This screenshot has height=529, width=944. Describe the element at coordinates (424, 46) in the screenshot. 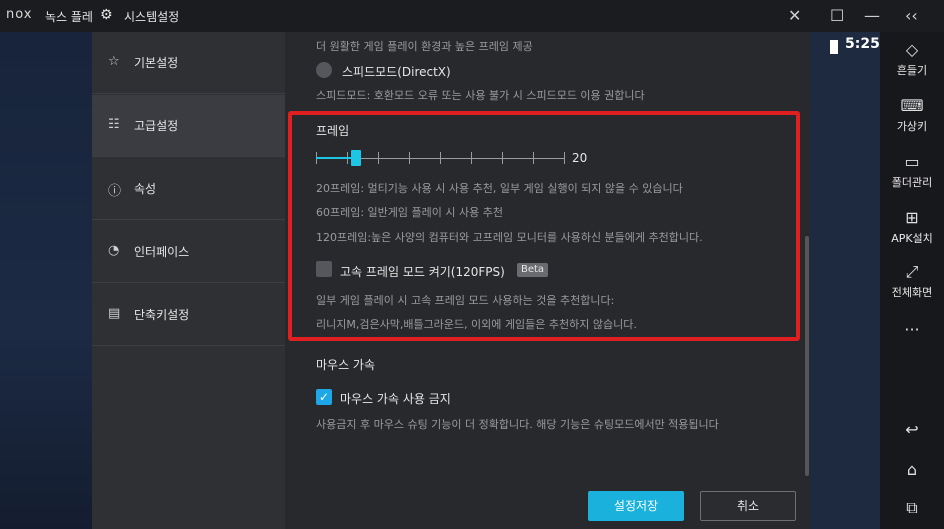

I see `performance-description: 더 원활한 게임 플레이 환경과 높은 프레임 제공` at that location.